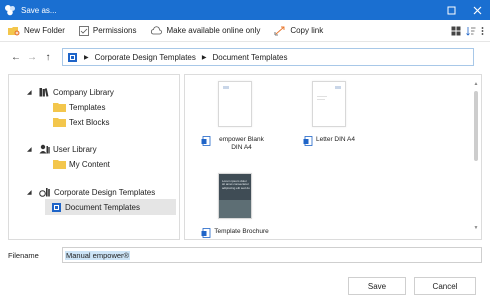 The height and width of the screenshot is (302, 490). I want to click on file-item-empower-blank-din-a4: empower Blank DIN A4, so click(235, 116).